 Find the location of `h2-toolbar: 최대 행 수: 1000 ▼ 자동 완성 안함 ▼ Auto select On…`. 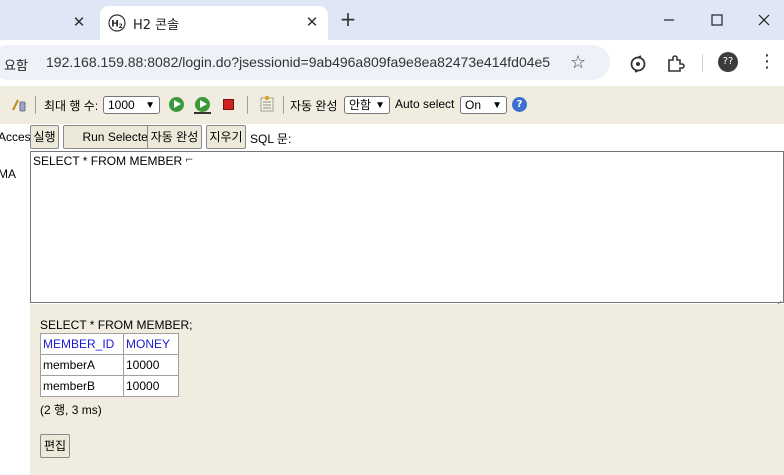

h2-toolbar: 최대 행 수: 1000 ▼ 자동 완성 안함 ▼ Auto select On… is located at coordinates (392, 105).